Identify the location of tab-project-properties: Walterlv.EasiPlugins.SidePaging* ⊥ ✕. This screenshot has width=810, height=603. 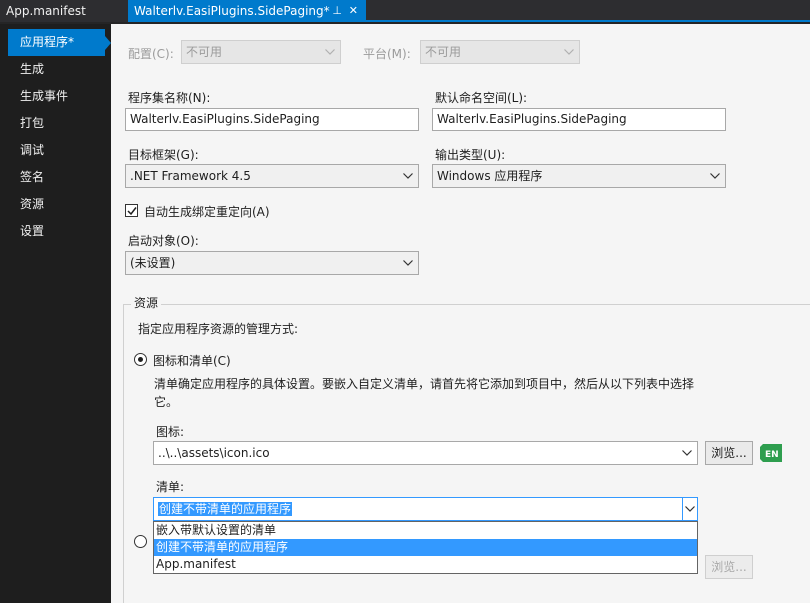
(247, 11).